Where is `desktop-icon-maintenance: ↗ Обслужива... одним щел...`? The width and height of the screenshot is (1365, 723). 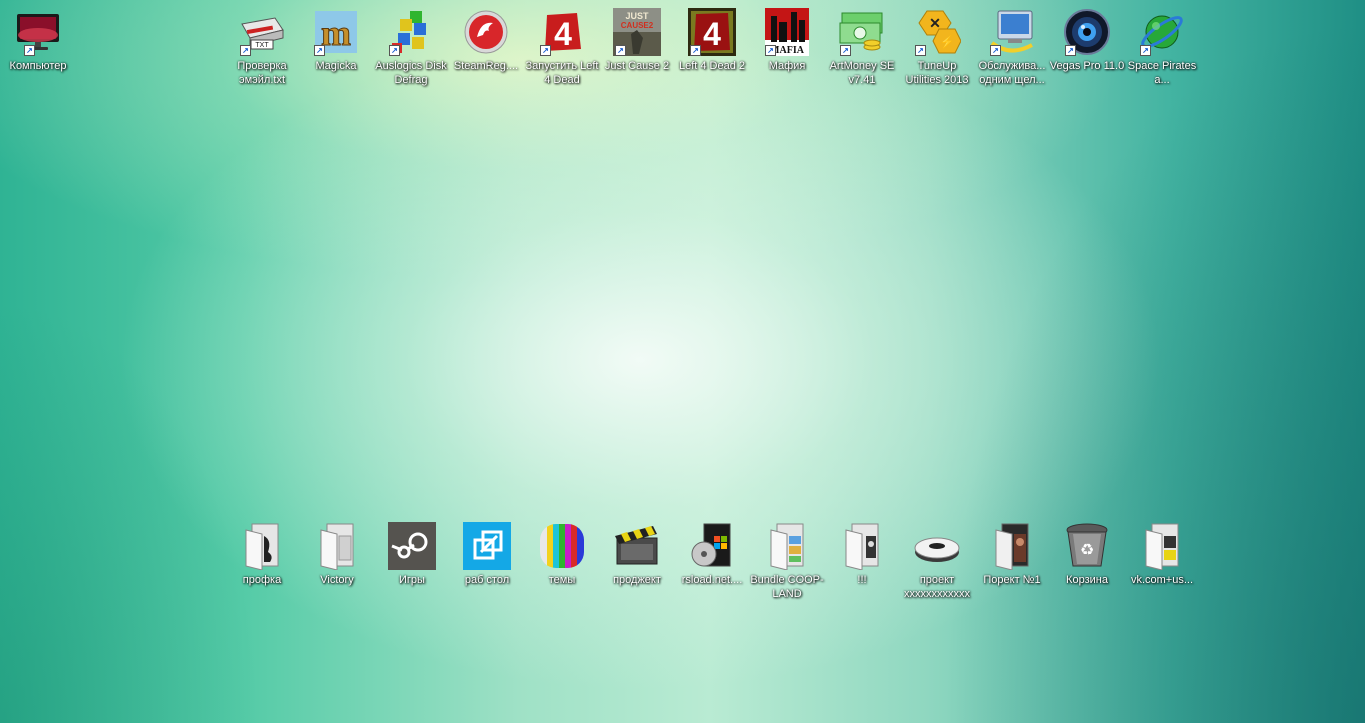 desktop-icon-maintenance: ↗ Обслужива... одним щел... is located at coordinates (1012, 47).